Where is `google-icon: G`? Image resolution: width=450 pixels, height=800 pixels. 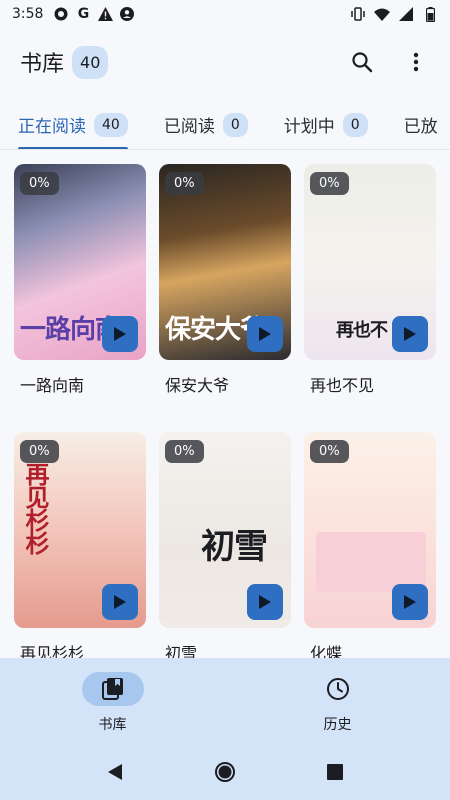
google-icon: G is located at coordinates (83, 14).